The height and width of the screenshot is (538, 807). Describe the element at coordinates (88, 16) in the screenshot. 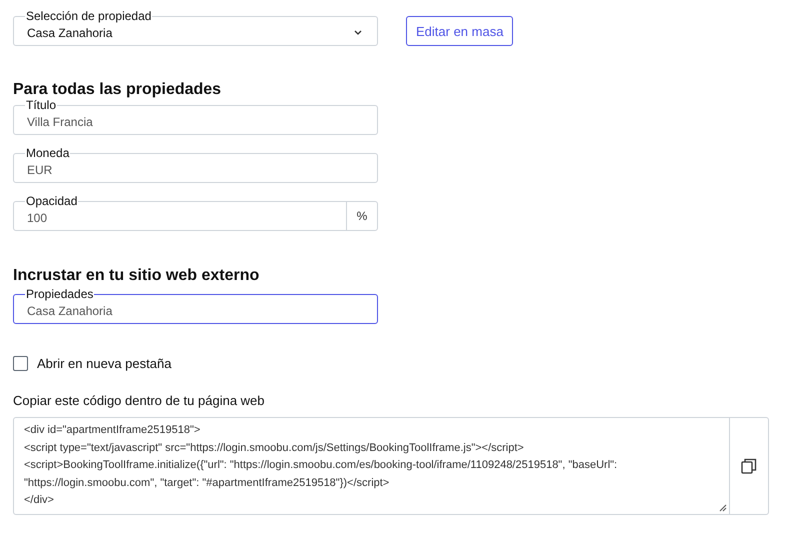

I see `field-label: Selección de propiedad` at that location.